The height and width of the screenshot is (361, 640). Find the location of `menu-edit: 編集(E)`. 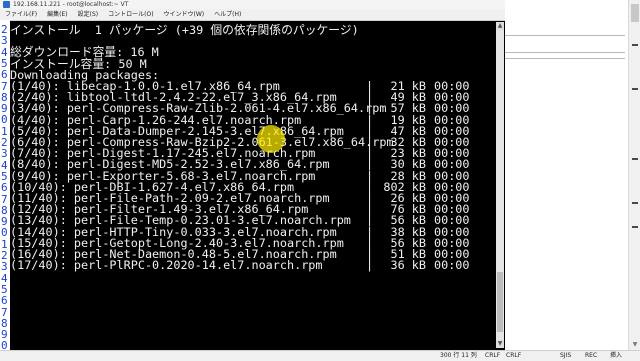

menu-edit: 編集(E) is located at coordinates (57, 14).